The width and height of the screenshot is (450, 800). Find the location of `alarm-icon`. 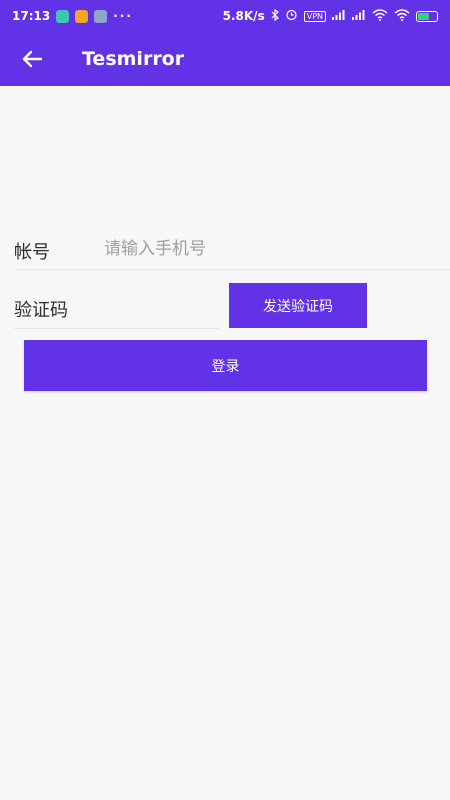

alarm-icon is located at coordinates (291, 16).